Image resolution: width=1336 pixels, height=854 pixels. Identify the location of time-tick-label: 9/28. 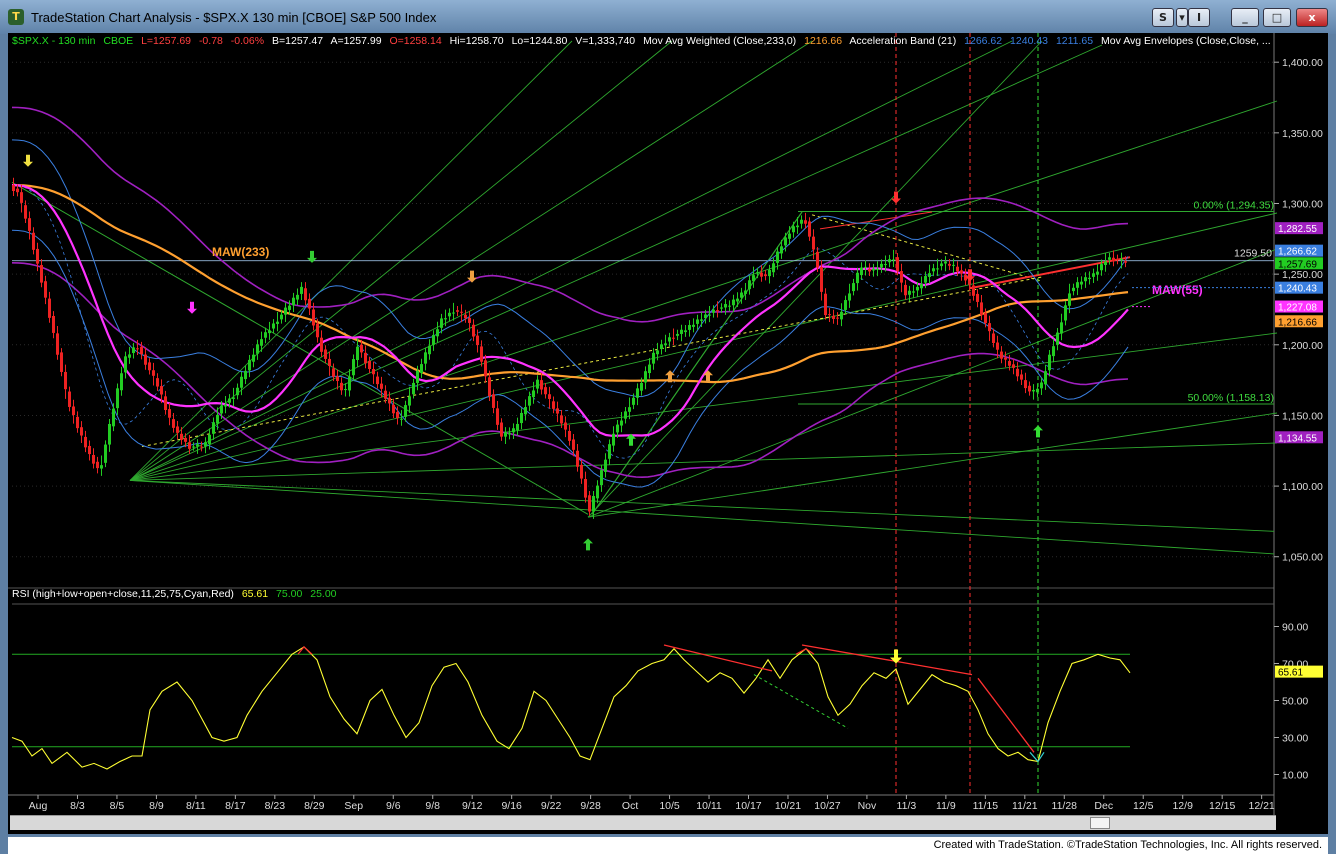
(590, 806).